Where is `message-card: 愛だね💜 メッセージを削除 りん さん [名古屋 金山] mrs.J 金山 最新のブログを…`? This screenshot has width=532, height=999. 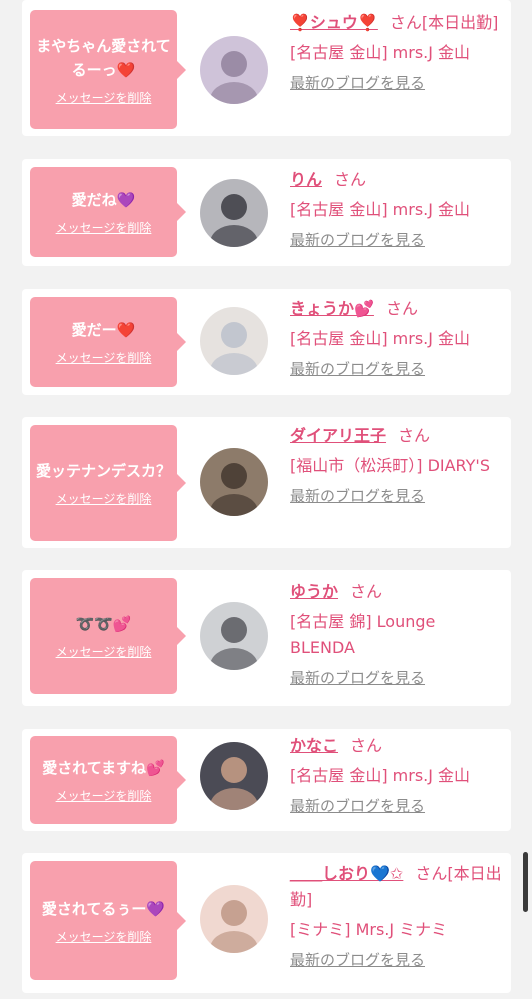 message-card: 愛だね💜 メッセージを削除 りん さん [名古屋 金山] mrs.J 金山 最新のブログを… is located at coordinates (266, 212).